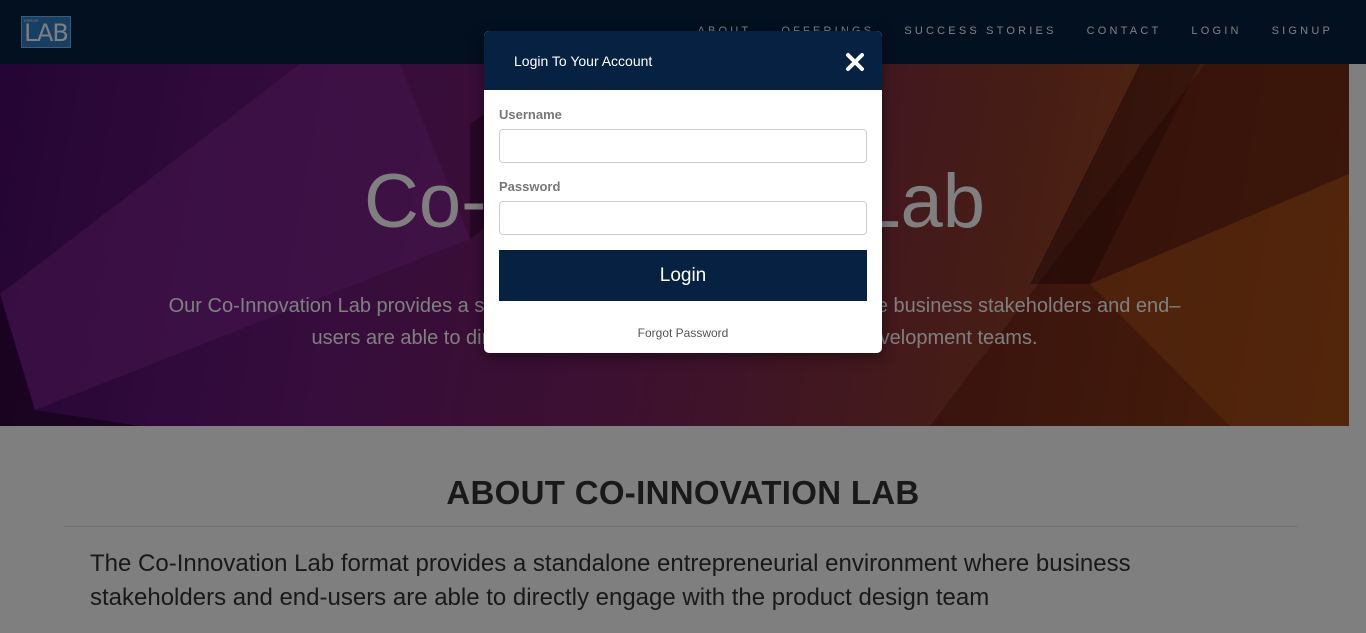  What do you see at coordinates (683, 60) in the screenshot?
I see `modal-header: Login To Your Account` at bounding box center [683, 60].